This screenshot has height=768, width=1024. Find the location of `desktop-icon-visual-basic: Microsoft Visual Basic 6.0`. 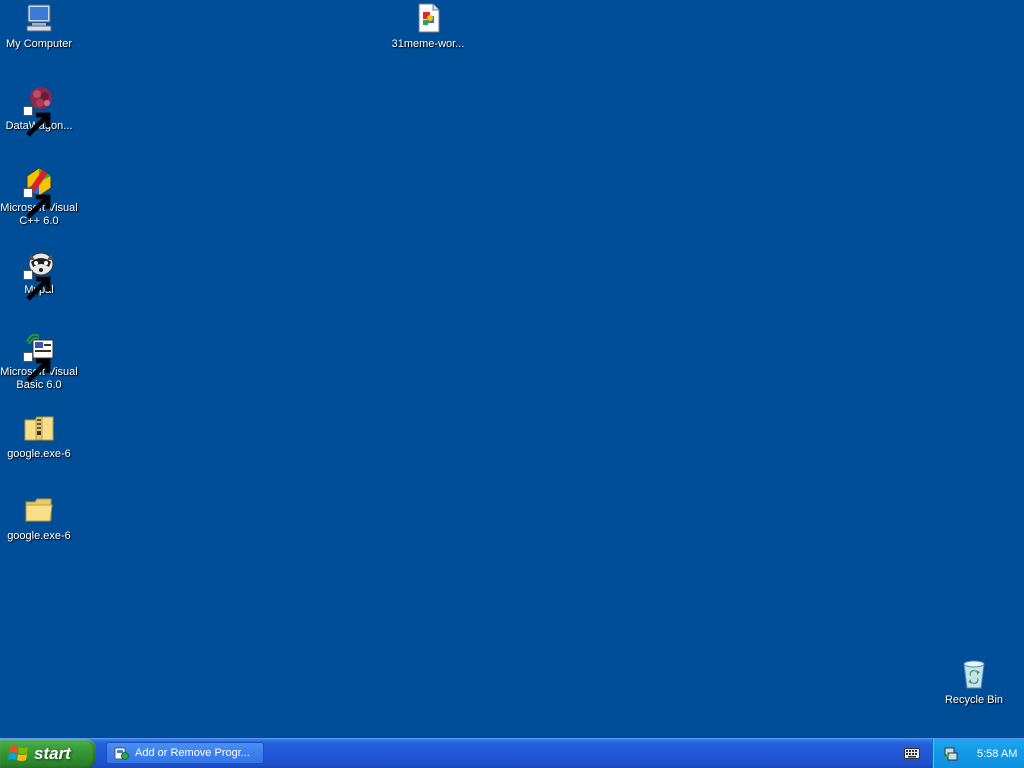

desktop-icon-visual-basic: Microsoft Visual Basic 6.0 is located at coordinates (39, 361).